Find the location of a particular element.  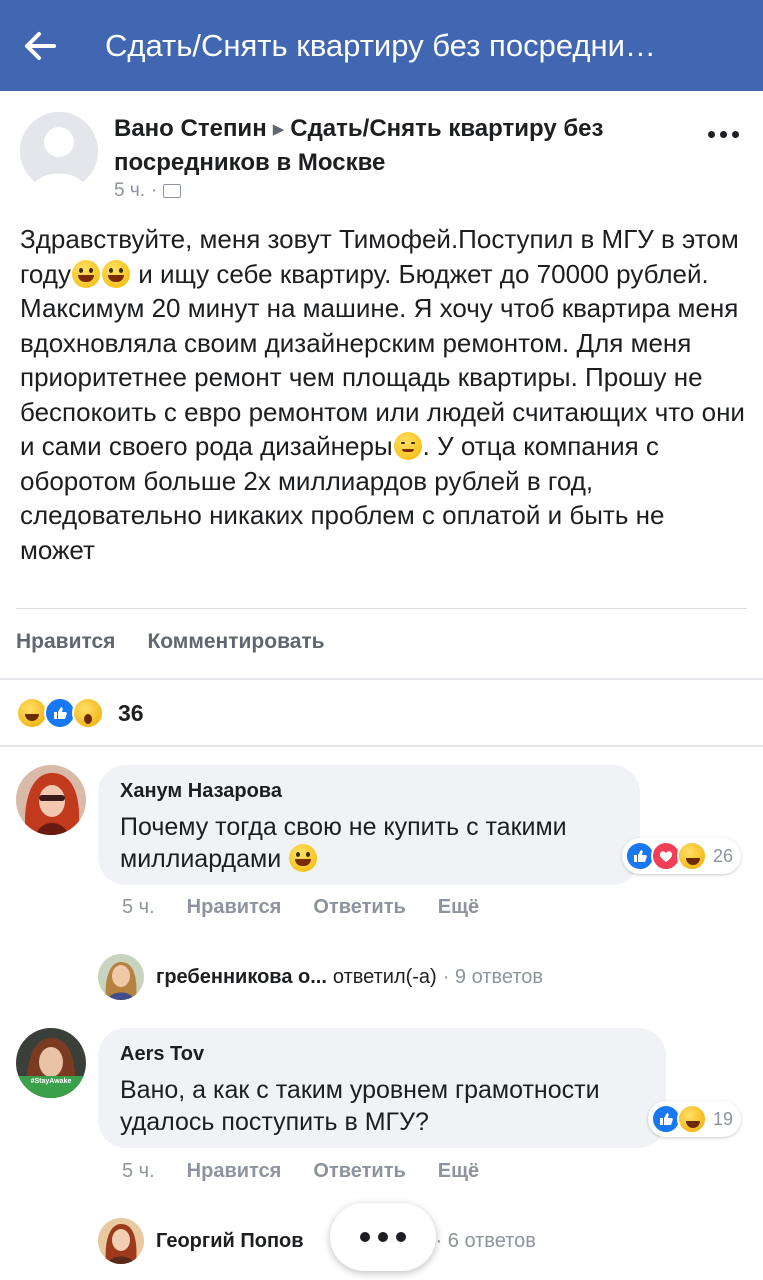

comment-author-avatar: #StayAwake is located at coordinates (51, 1063).